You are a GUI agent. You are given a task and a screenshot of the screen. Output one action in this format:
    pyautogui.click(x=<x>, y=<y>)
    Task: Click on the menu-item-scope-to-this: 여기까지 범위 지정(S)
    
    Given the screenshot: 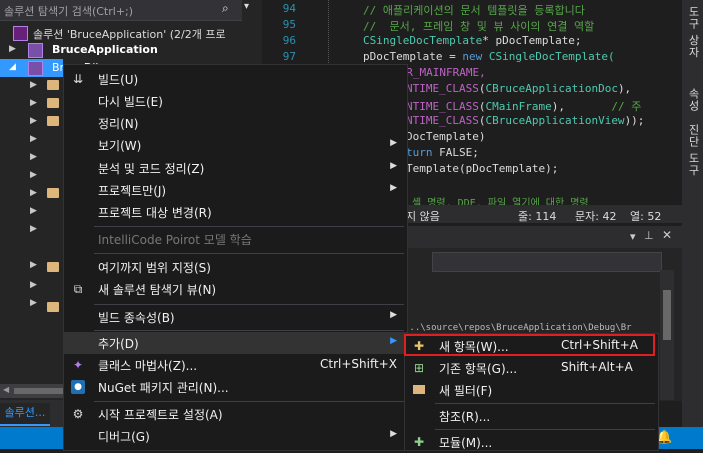 What is the action you would take?
    pyautogui.click(x=235, y=267)
    